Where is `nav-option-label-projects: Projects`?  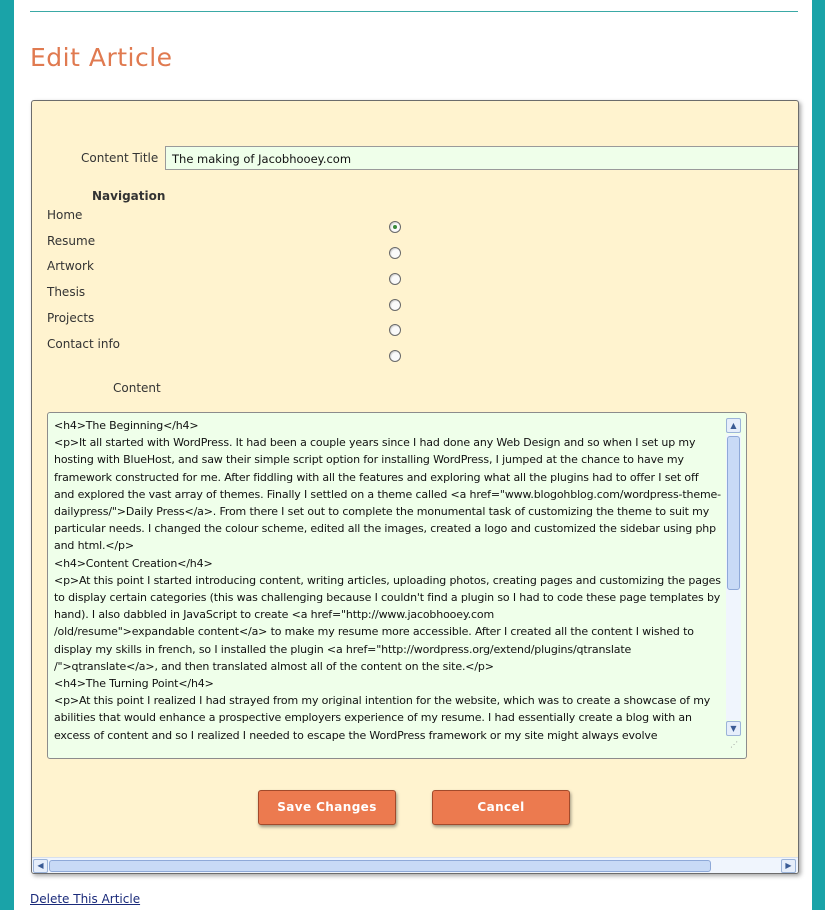 nav-option-label-projects: Projects is located at coordinates (71, 318).